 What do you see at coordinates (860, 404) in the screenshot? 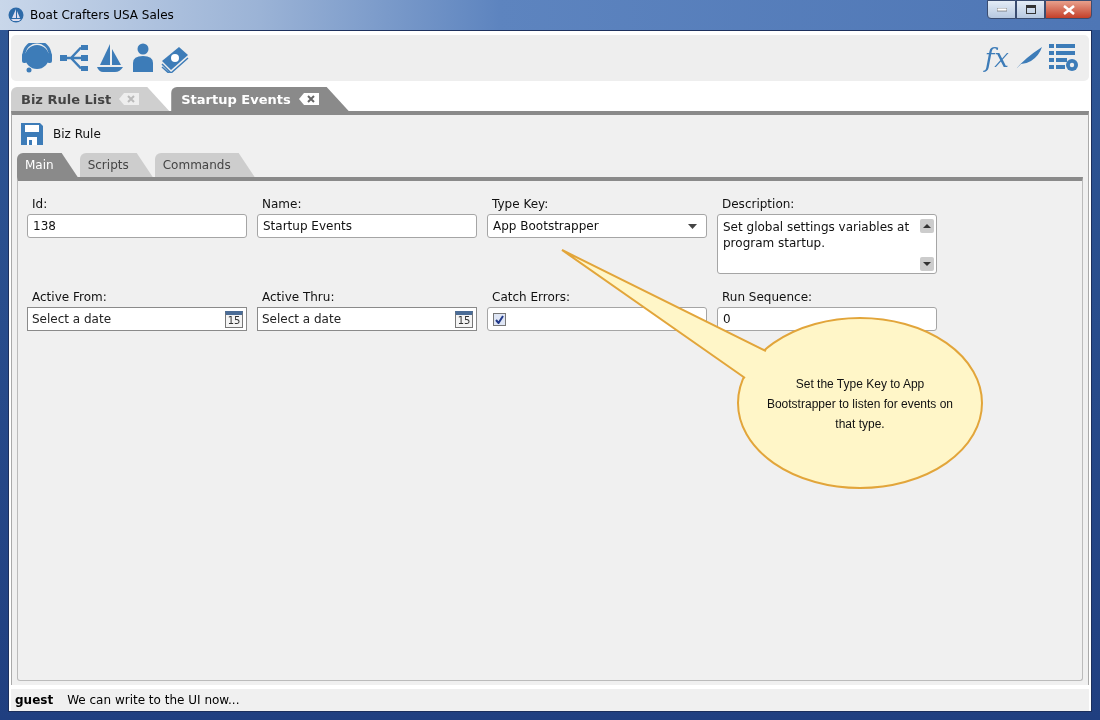
I see `callout-text: Set the Type Key to App Bootstrapper to listen for events on that type.` at bounding box center [860, 404].